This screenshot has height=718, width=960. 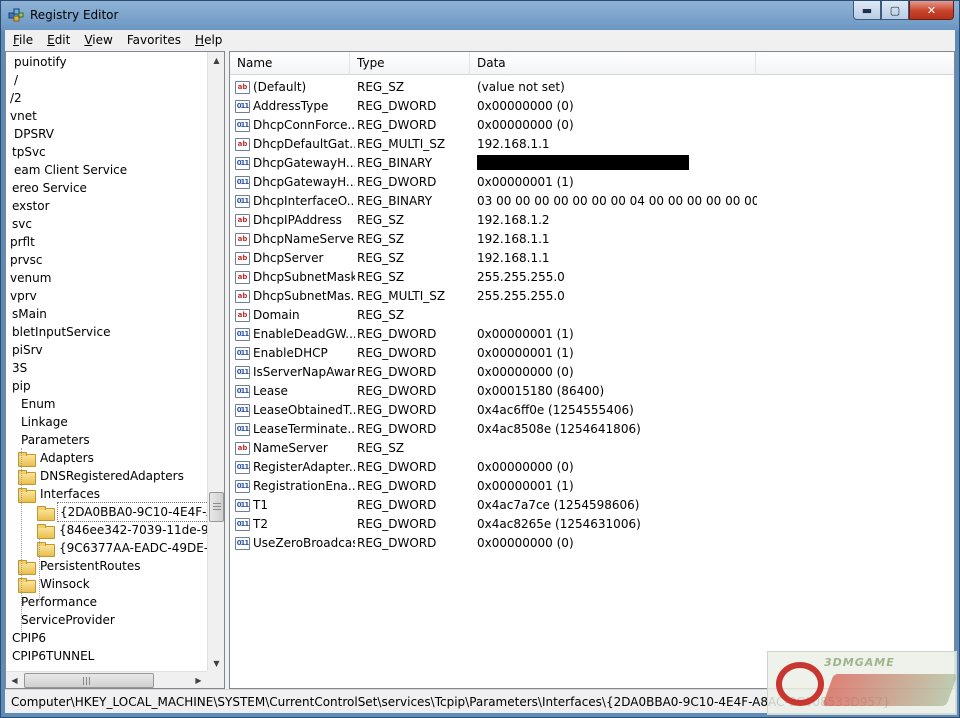 I want to click on value-row: 011 DhcpGatewayH... REG_BINARY, so click(x=592, y=163).